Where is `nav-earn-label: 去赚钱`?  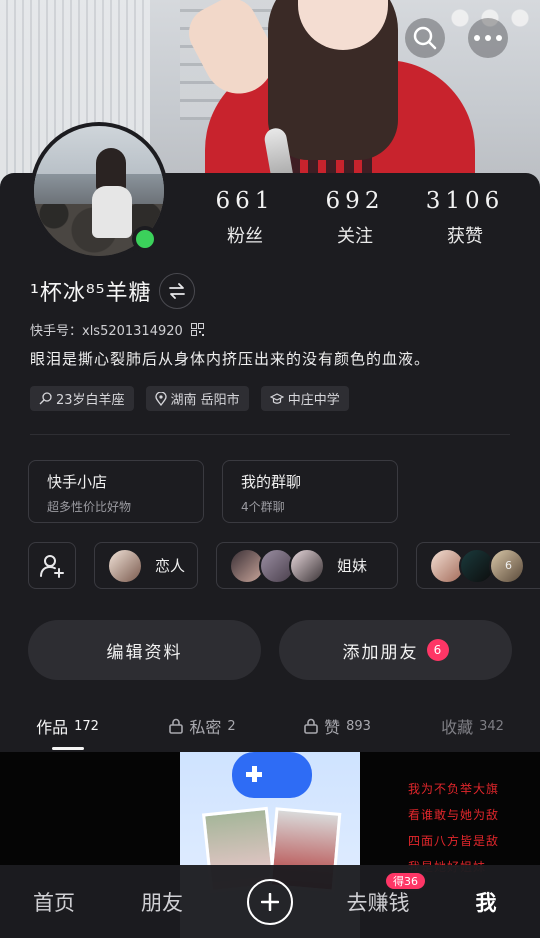
nav-earn-label: 去赚钱 is located at coordinates (378, 902).